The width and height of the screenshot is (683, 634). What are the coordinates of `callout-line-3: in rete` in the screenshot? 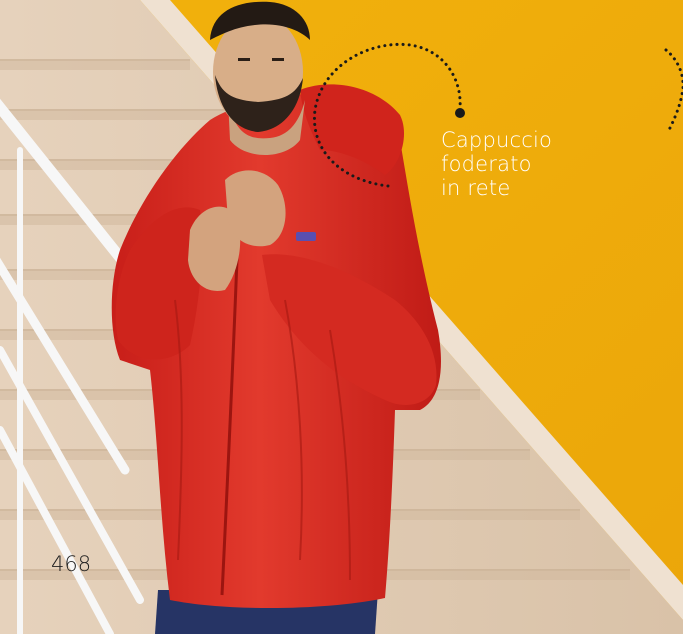 It's located at (476, 188).